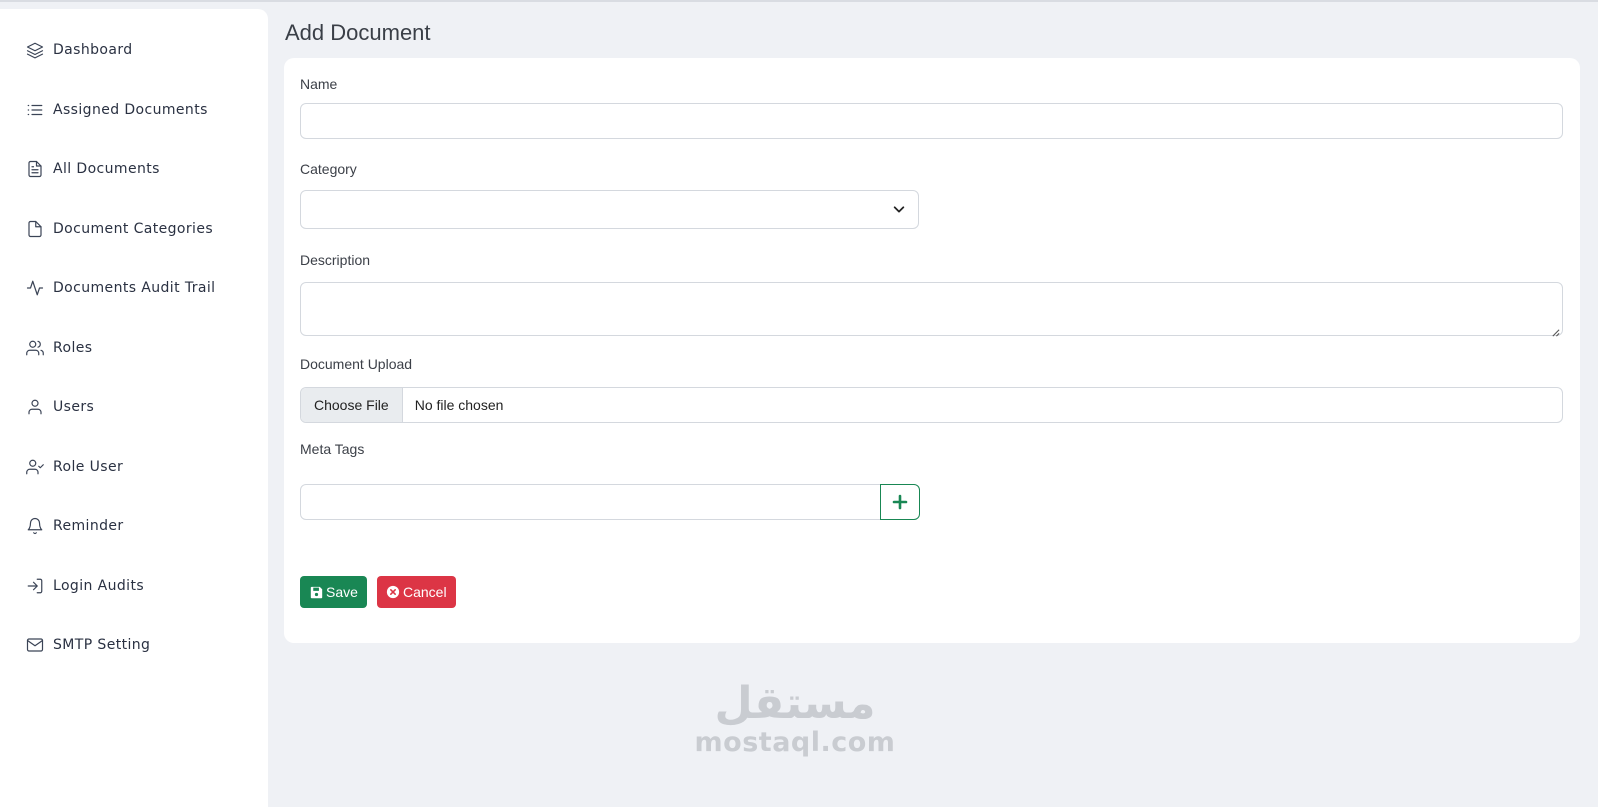 This screenshot has width=1598, height=807. I want to click on bell-icon, so click(35, 526).